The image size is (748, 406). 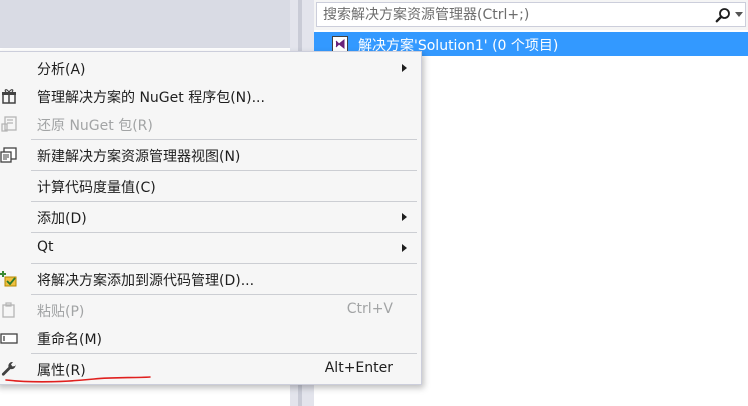 I want to click on paste-icon, so click(x=8, y=310).